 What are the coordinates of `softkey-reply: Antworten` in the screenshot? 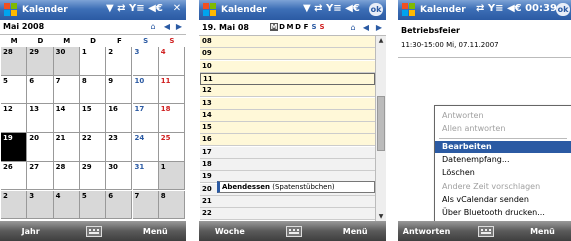 It's located at (426, 231).